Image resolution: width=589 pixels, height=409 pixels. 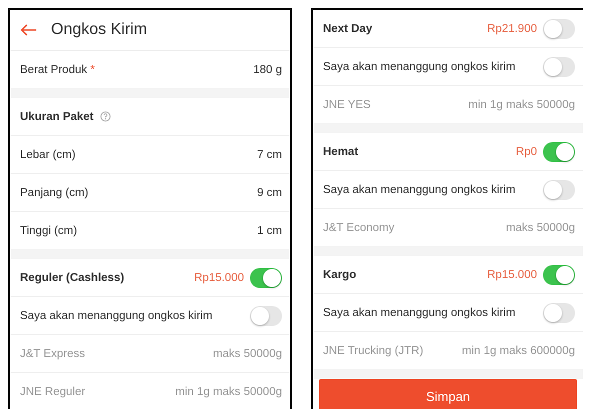 What do you see at coordinates (526, 152) in the screenshot?
I see `service-price: Rp0` at bounding box center [526, 152].